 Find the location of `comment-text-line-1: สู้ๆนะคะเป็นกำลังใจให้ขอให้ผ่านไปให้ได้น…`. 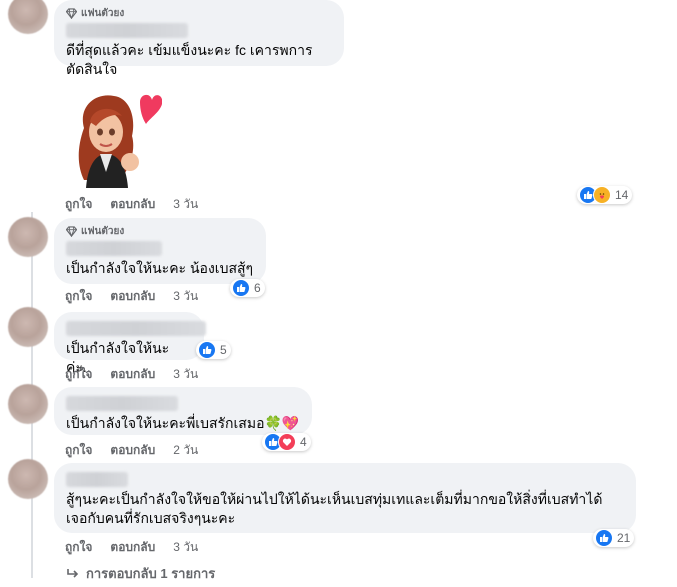

comment-text-line-1: สู้ๆนะคะเป็นกำลังใจให้ขอให้ผ่านไปให้ได้น… is located at coordinates (334, 499).